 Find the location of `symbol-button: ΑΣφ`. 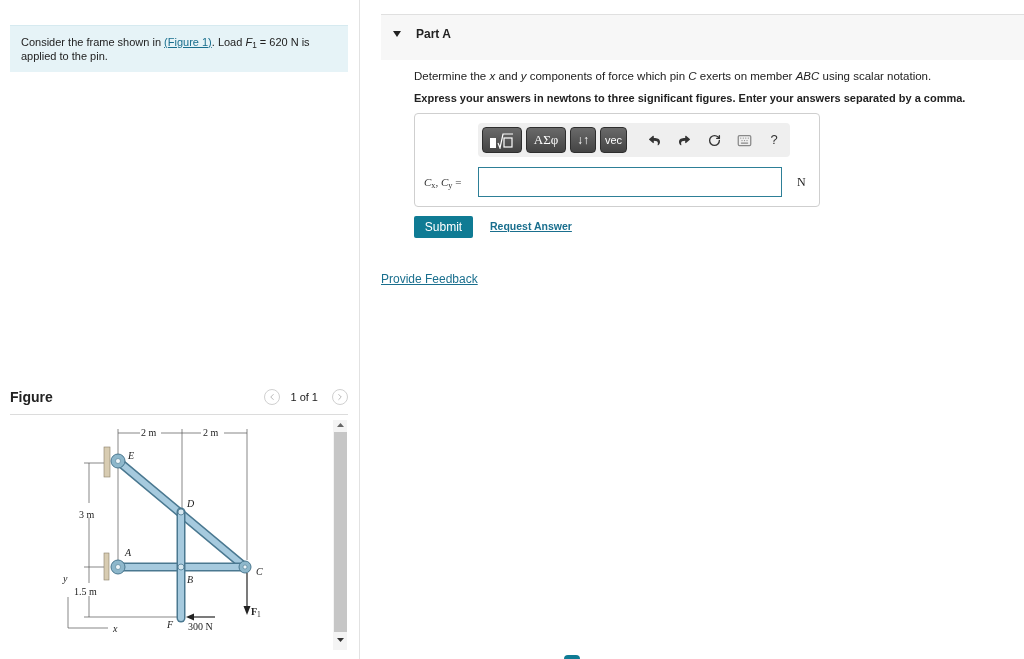

symbol-button: ΑΣφ is located at coordinates (546, 140).